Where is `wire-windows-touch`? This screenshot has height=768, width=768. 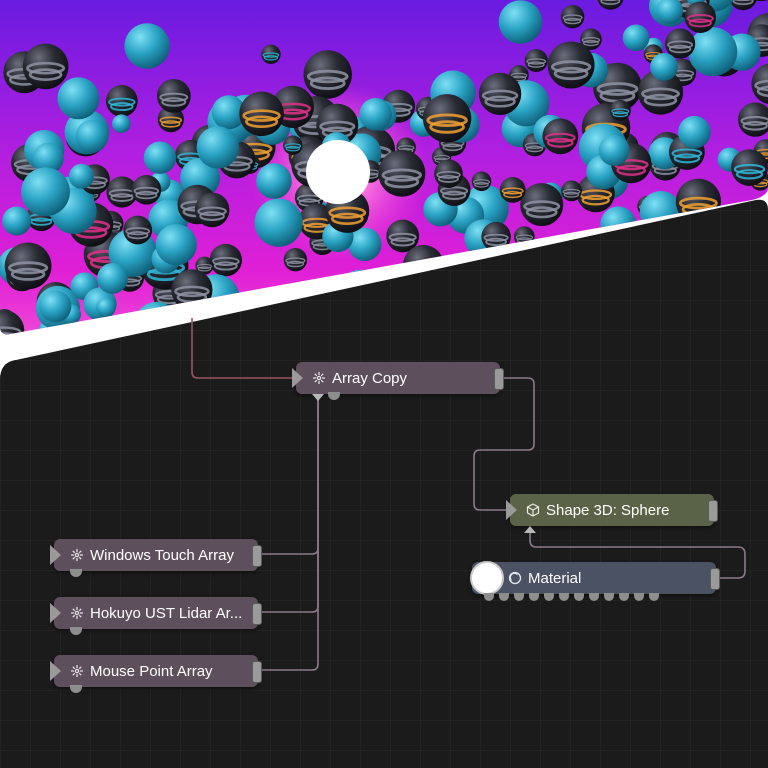
wire-windows-touch is located at coordinates (288, 477).